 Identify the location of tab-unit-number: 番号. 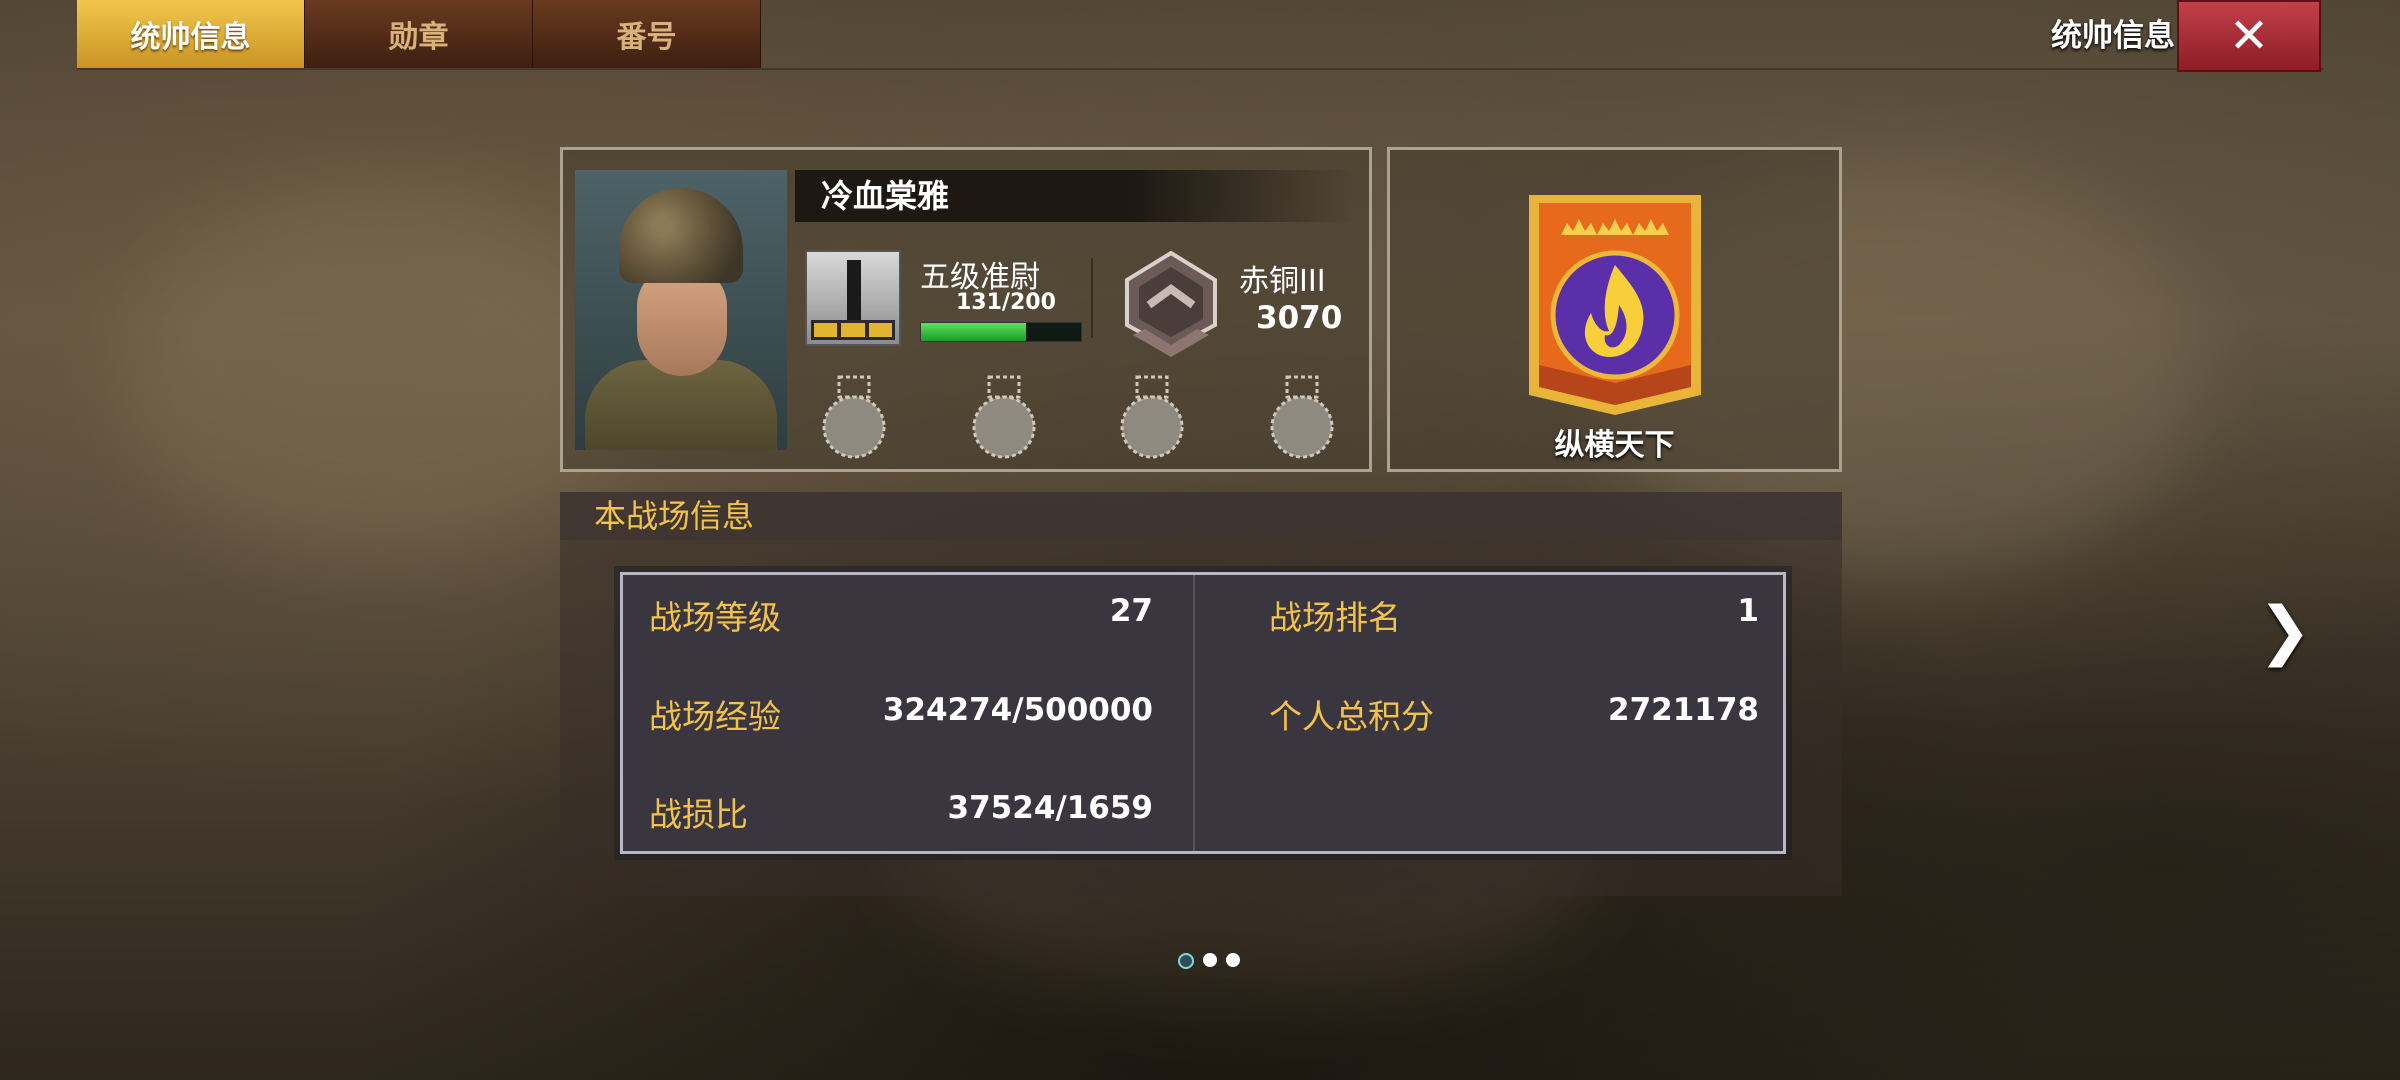
(647, 34).